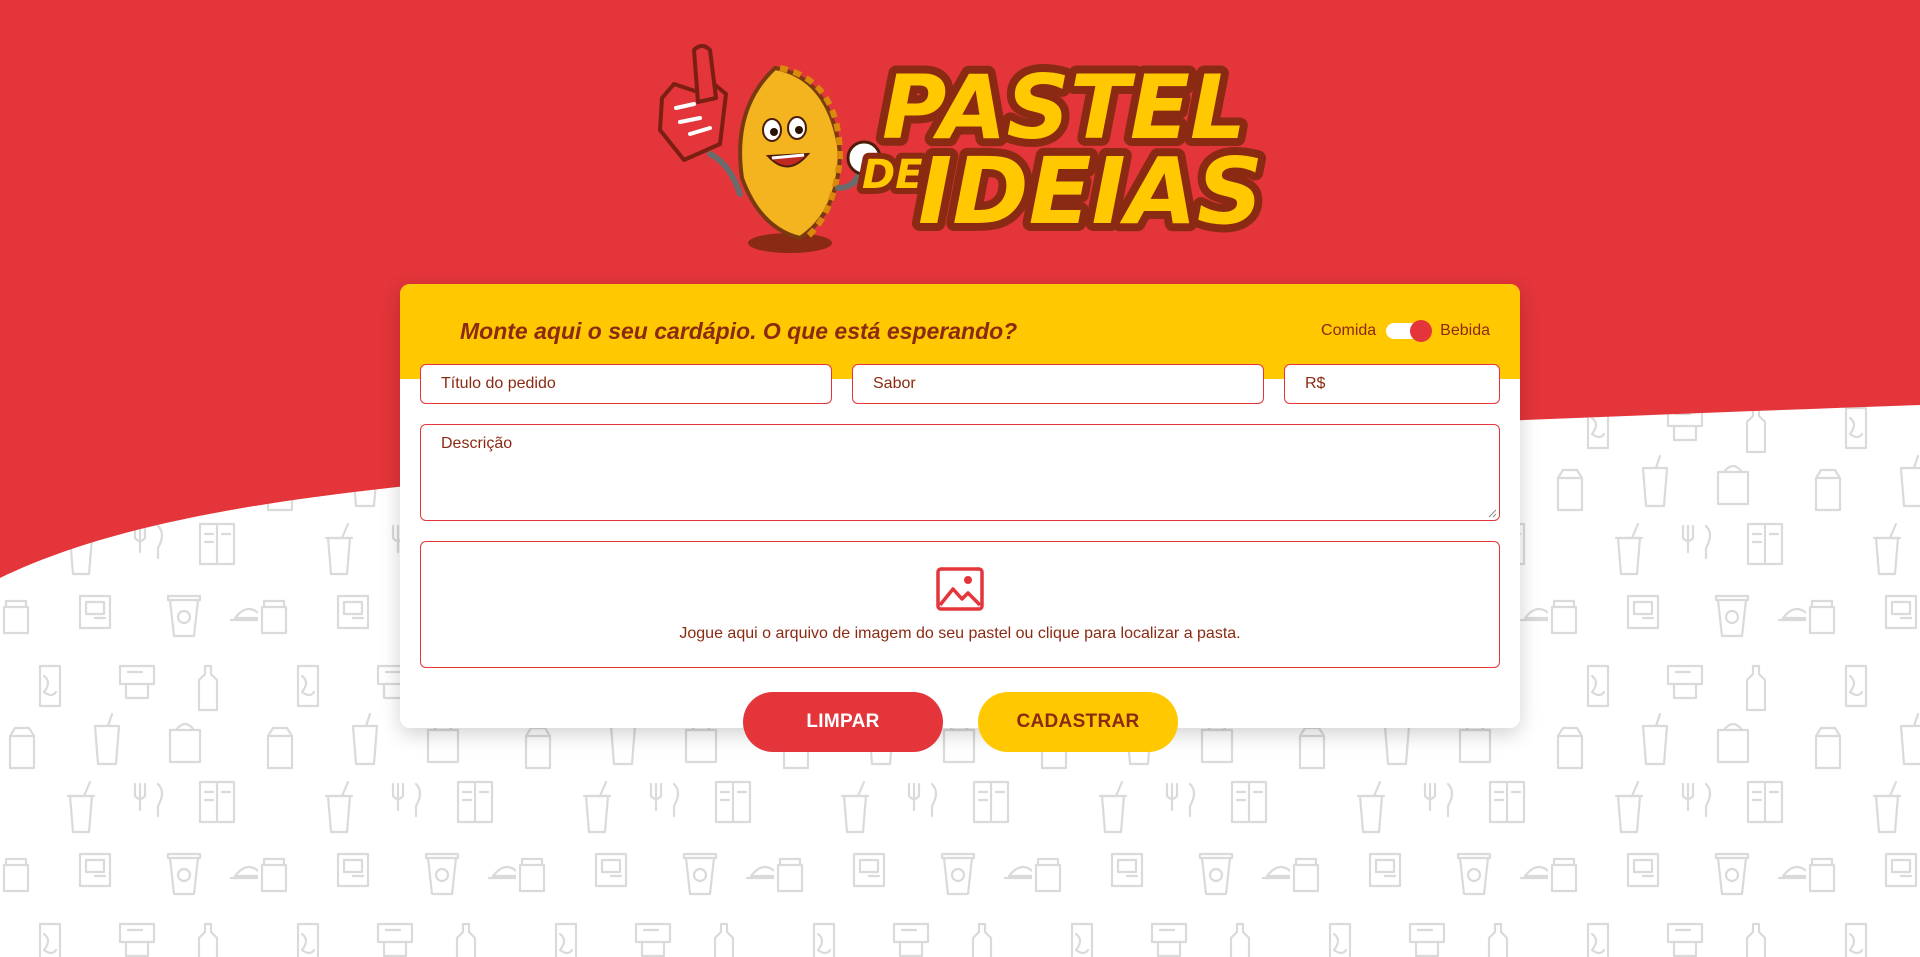  What do you see at coordinates (843, 722) in the screenshot?
I see `clear-button: LIMPAR` at bounding box center [843, 722].